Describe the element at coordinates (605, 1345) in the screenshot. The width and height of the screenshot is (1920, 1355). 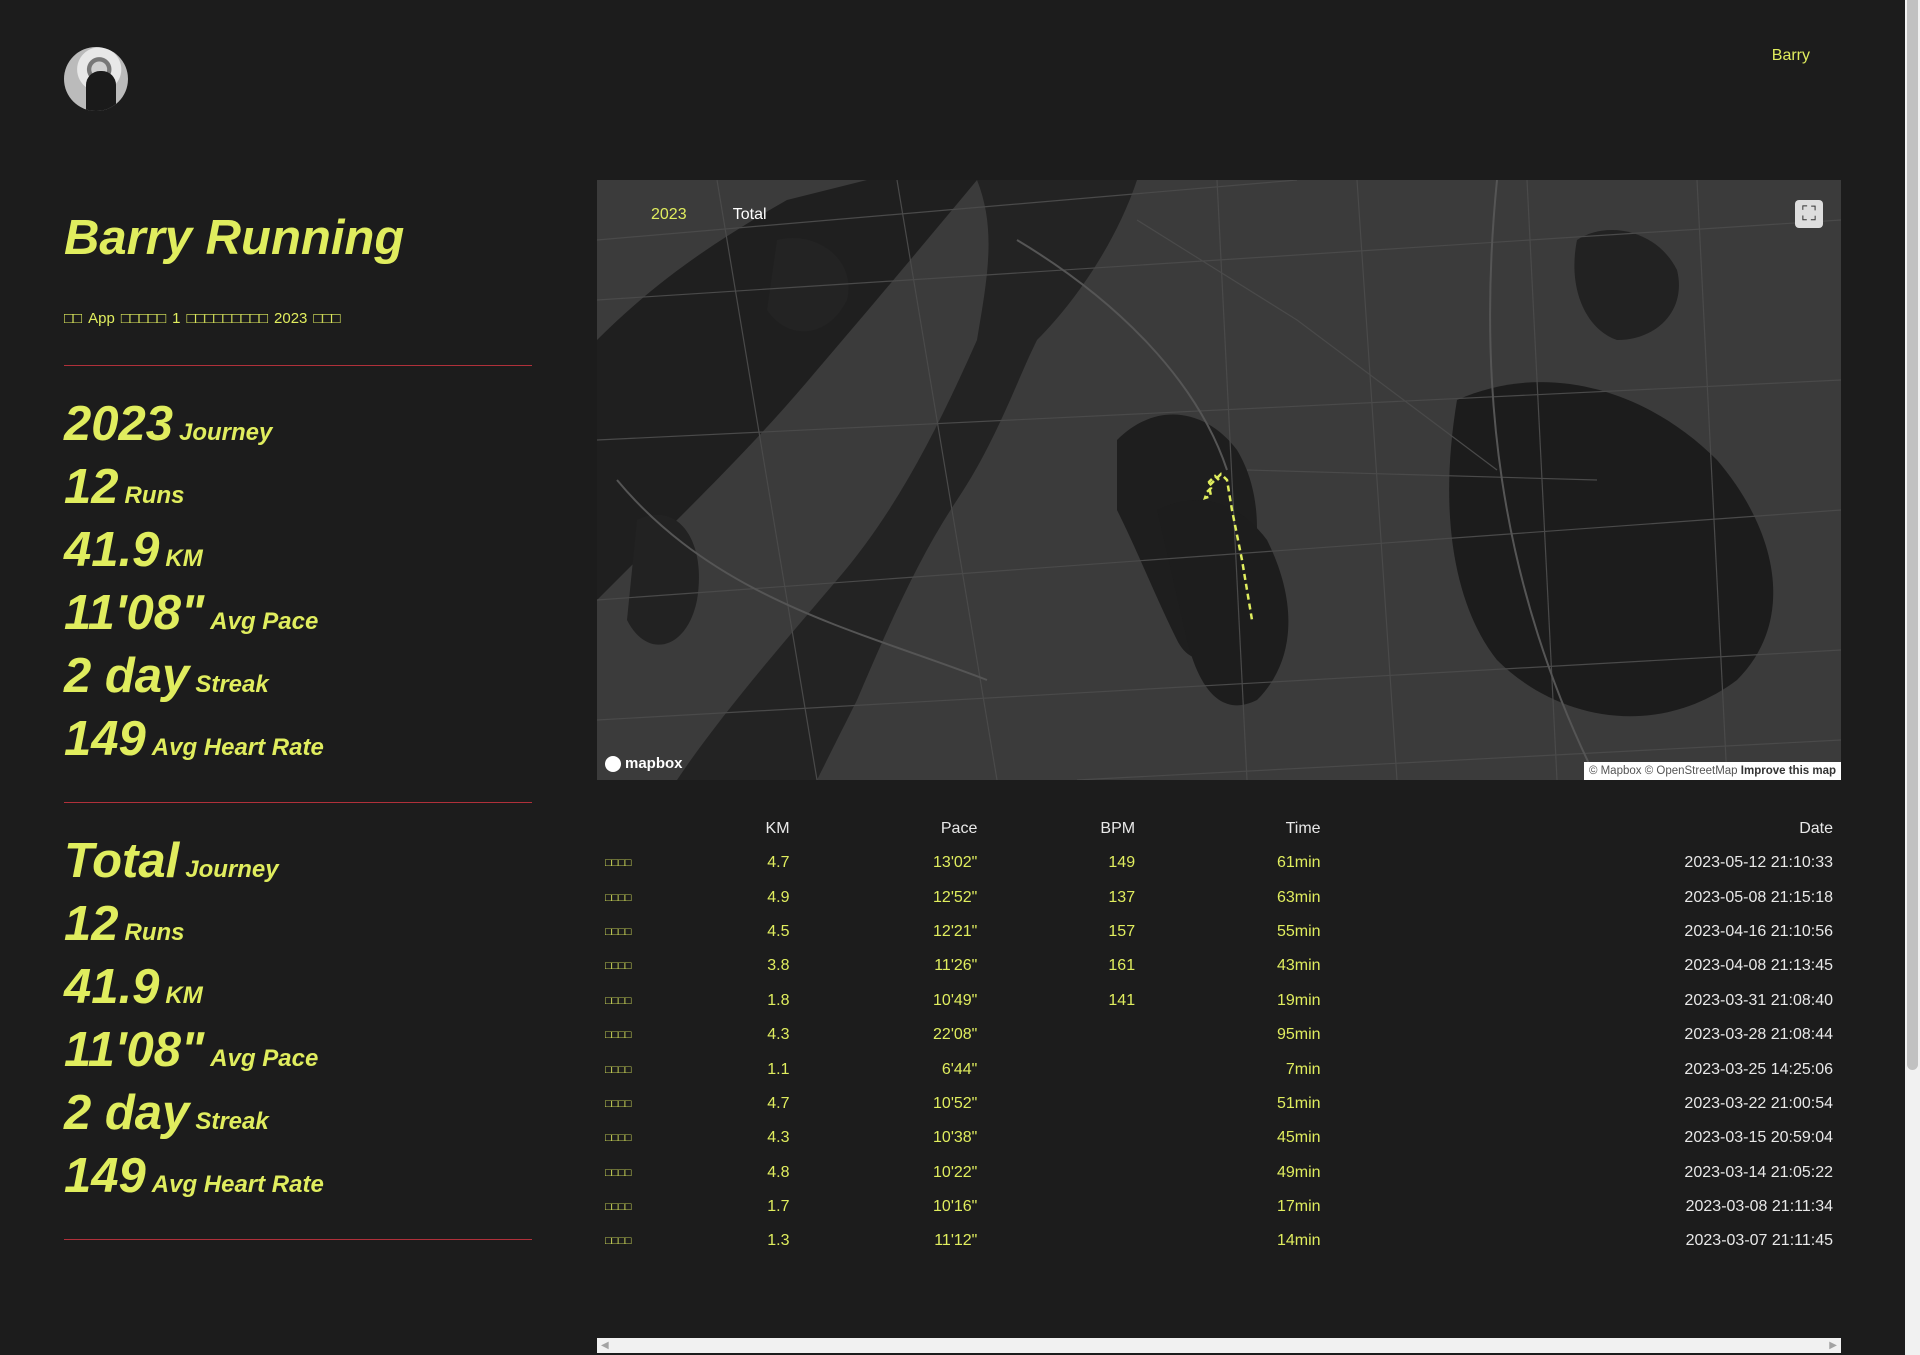
I see `scroll-left-icon: ◀` at that location.